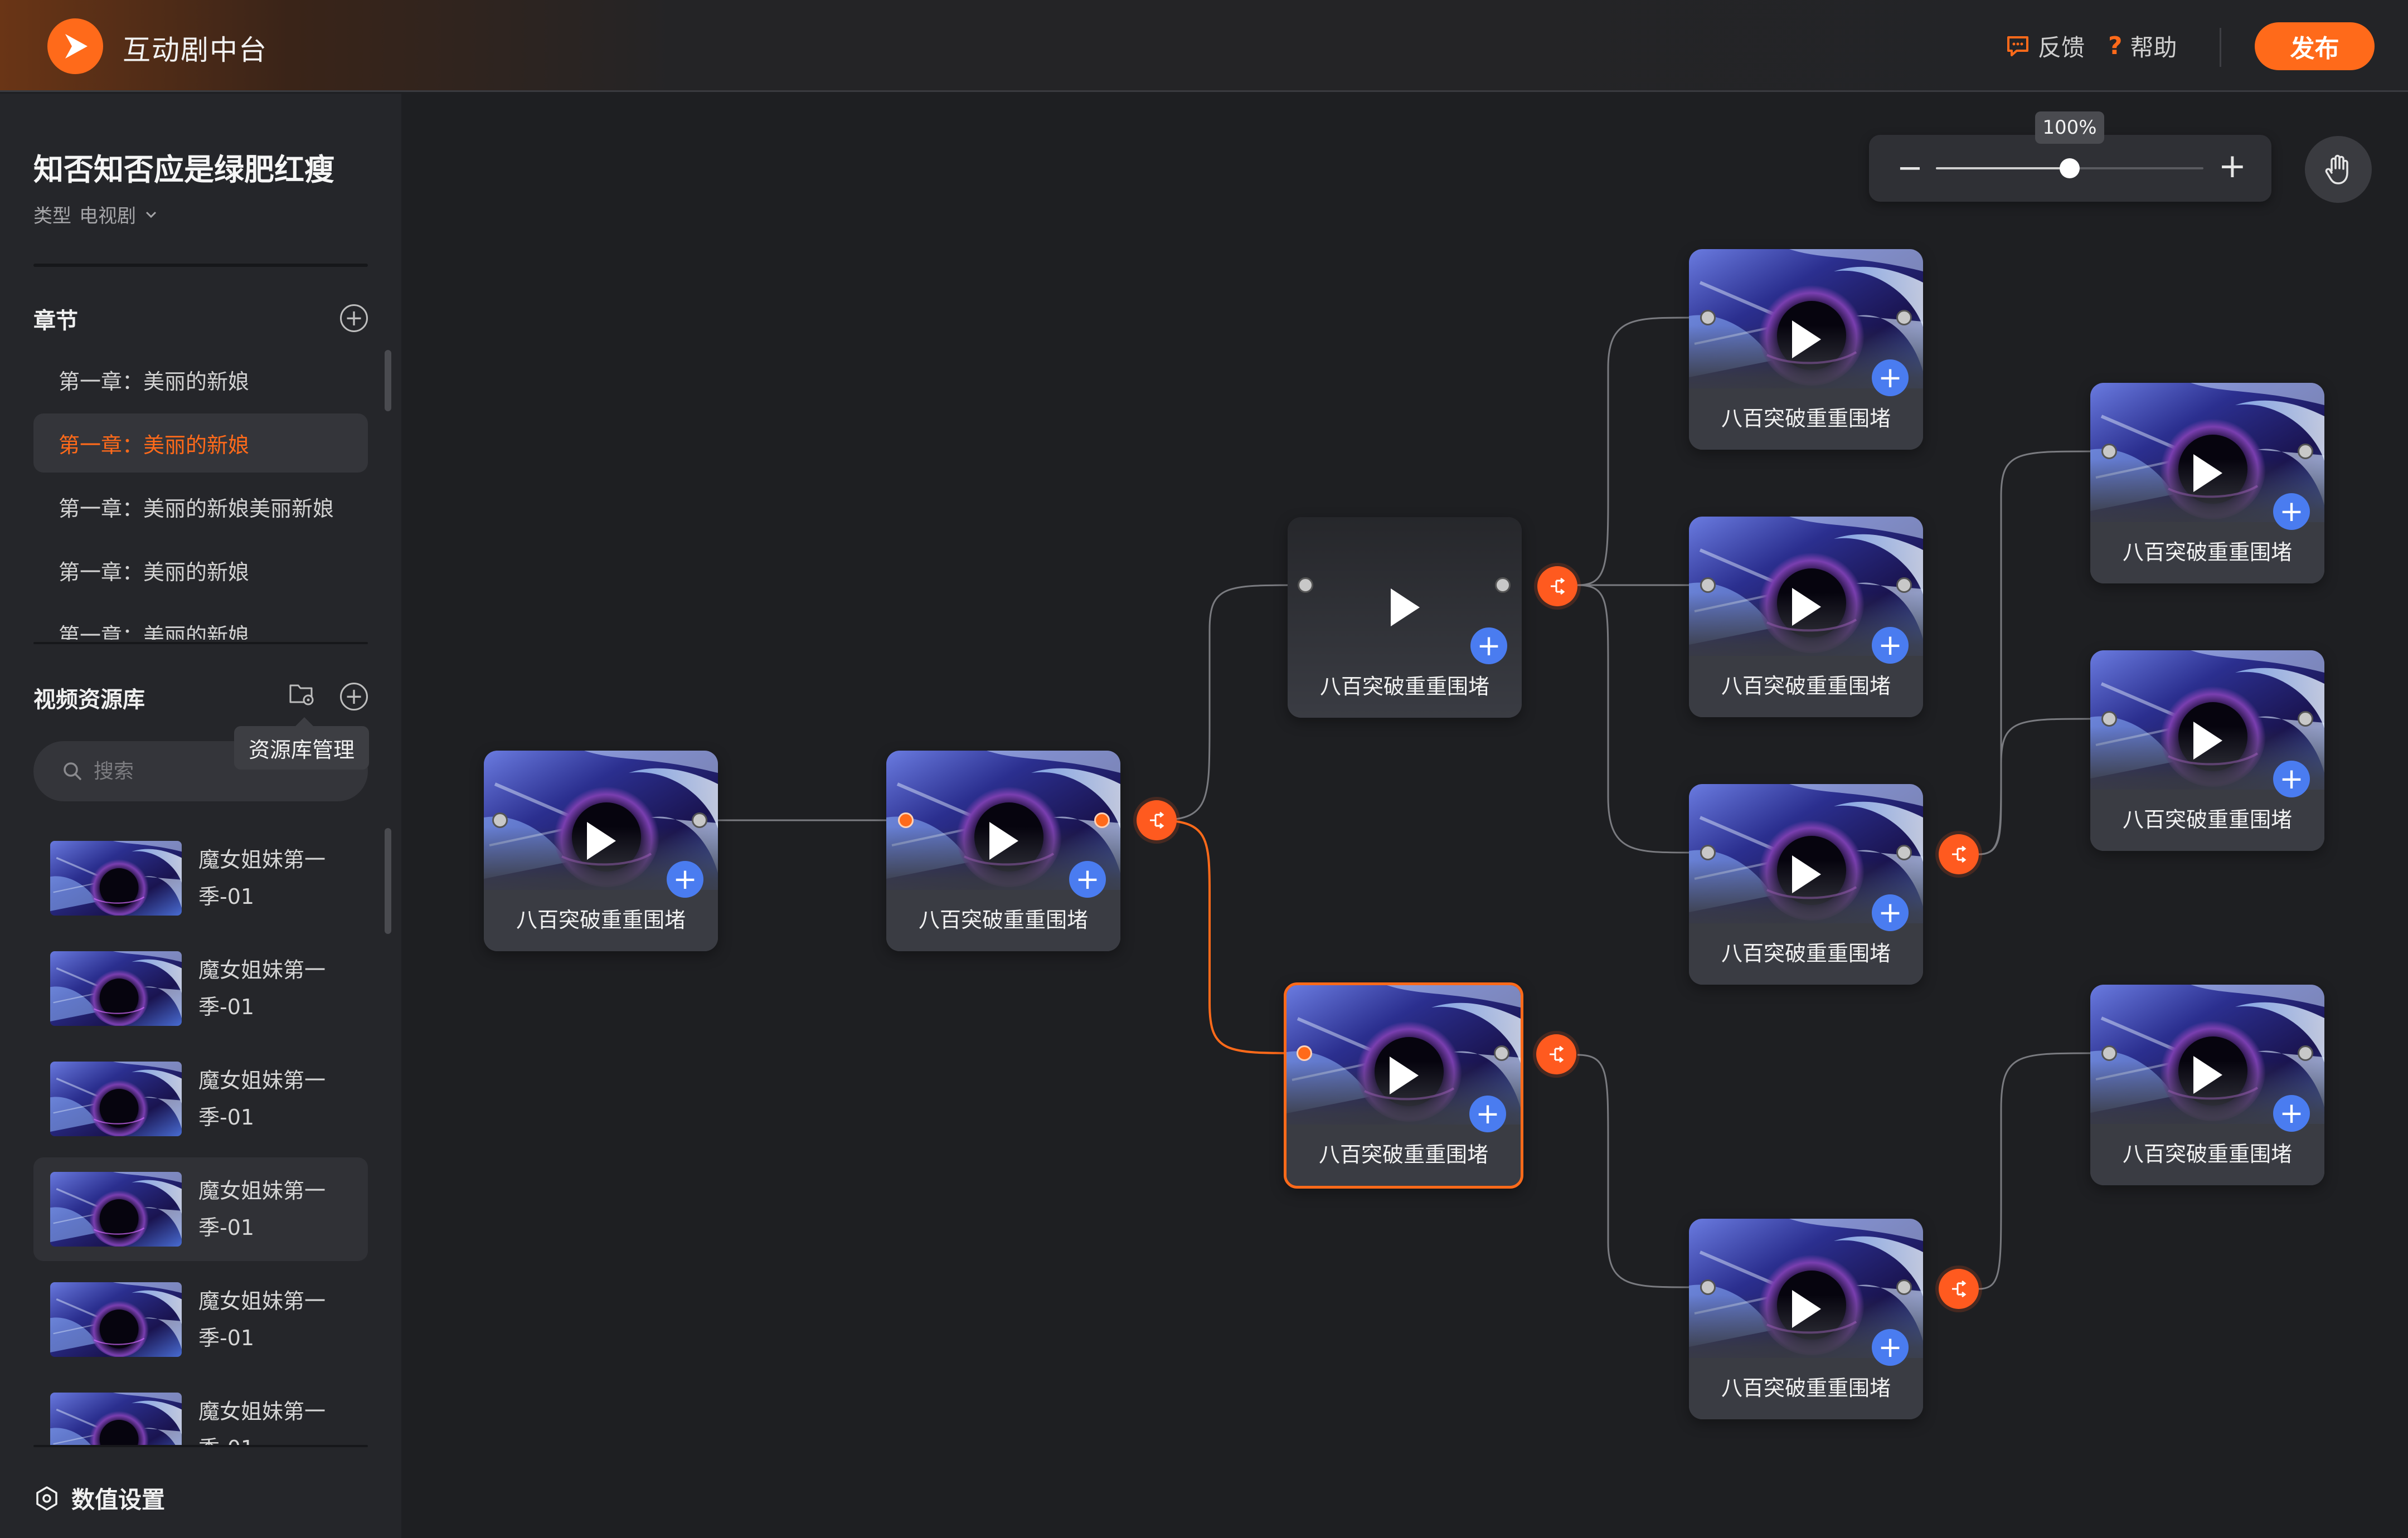  I want to click on story-node-empty: + 八百突破重重围堵, so click(1405, 617).